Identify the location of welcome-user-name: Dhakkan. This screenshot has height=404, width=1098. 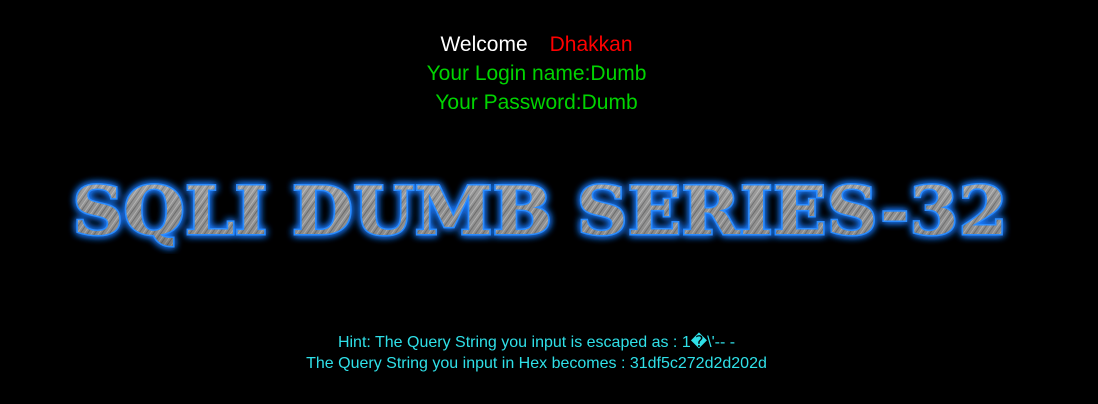
(591, 44).